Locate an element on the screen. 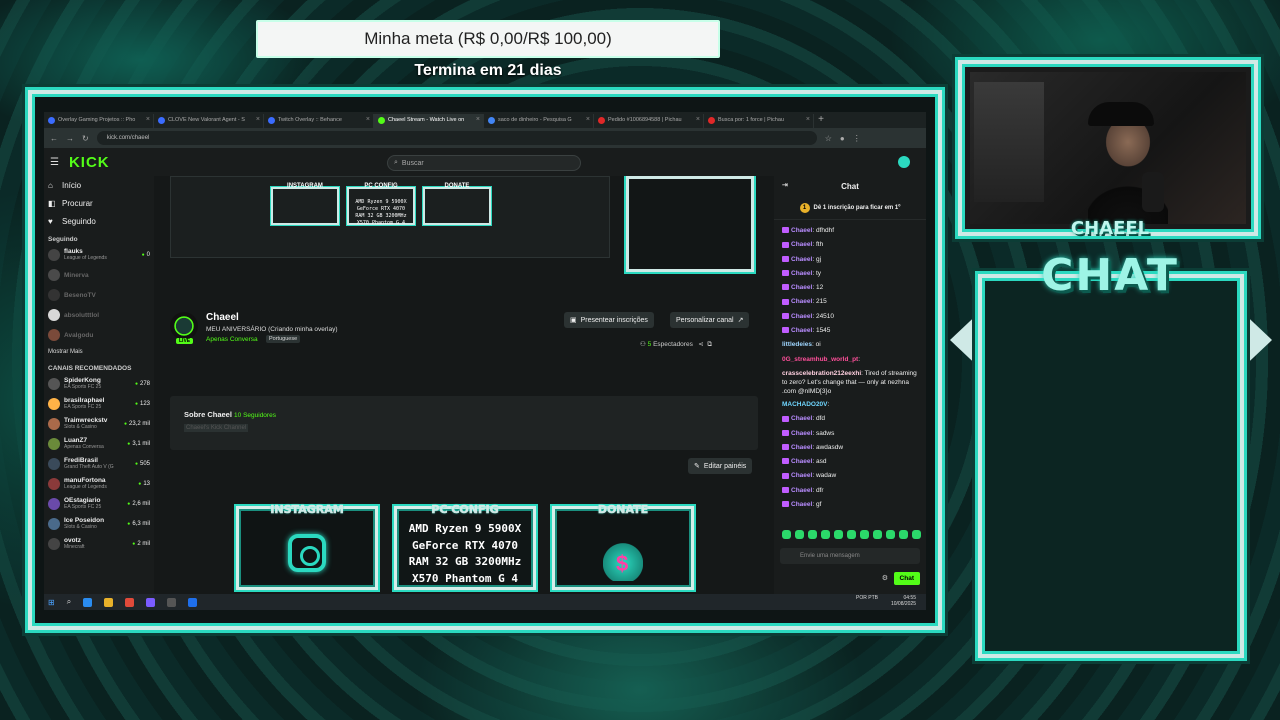 This screenshot has width=1280, height=720. channel-name: Chaeel is located at coordinates (222, 317).